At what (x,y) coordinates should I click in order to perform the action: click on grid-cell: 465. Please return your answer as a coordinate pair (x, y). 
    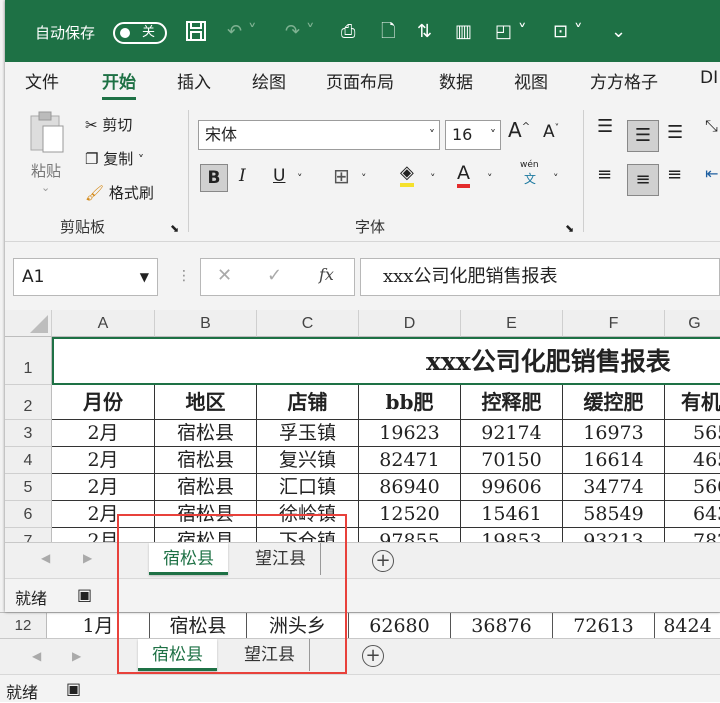
    Looking at the image, I should click on (692, 460).